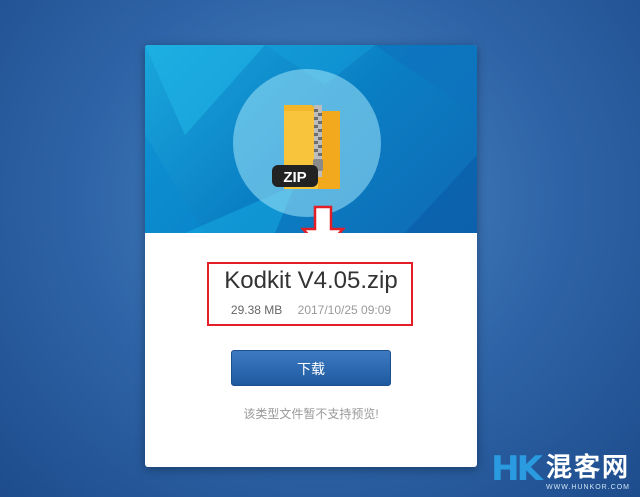 The height and width of the screenshot is (497, 640). What do you see at coordinates (311, 368) in the screenshot?
I see `download-button: 下载` at bounding box center [311, 368].